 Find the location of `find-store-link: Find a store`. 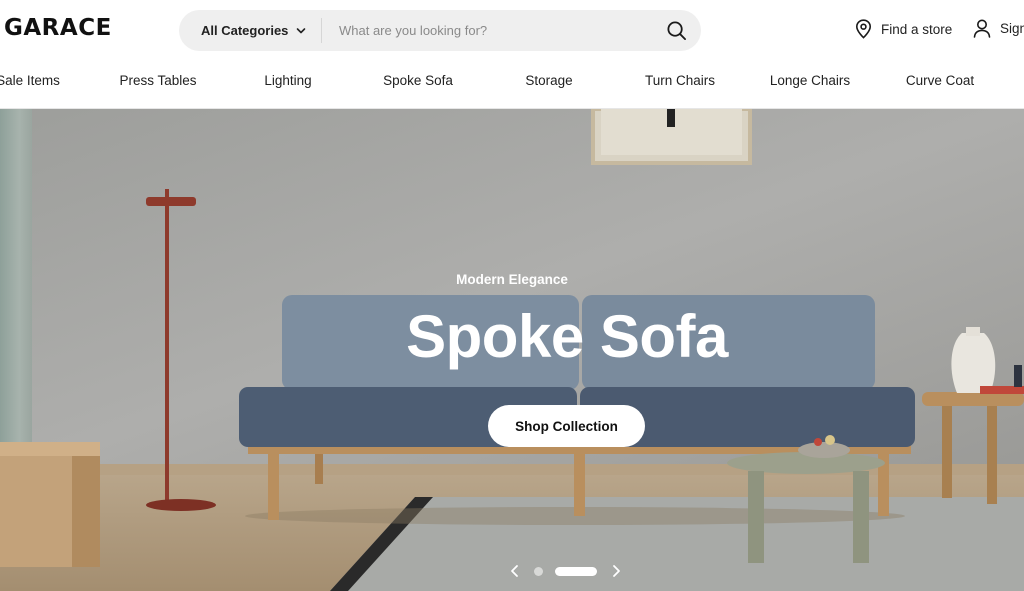

find-store-link: Find a store is located at coordinates (903, 29).